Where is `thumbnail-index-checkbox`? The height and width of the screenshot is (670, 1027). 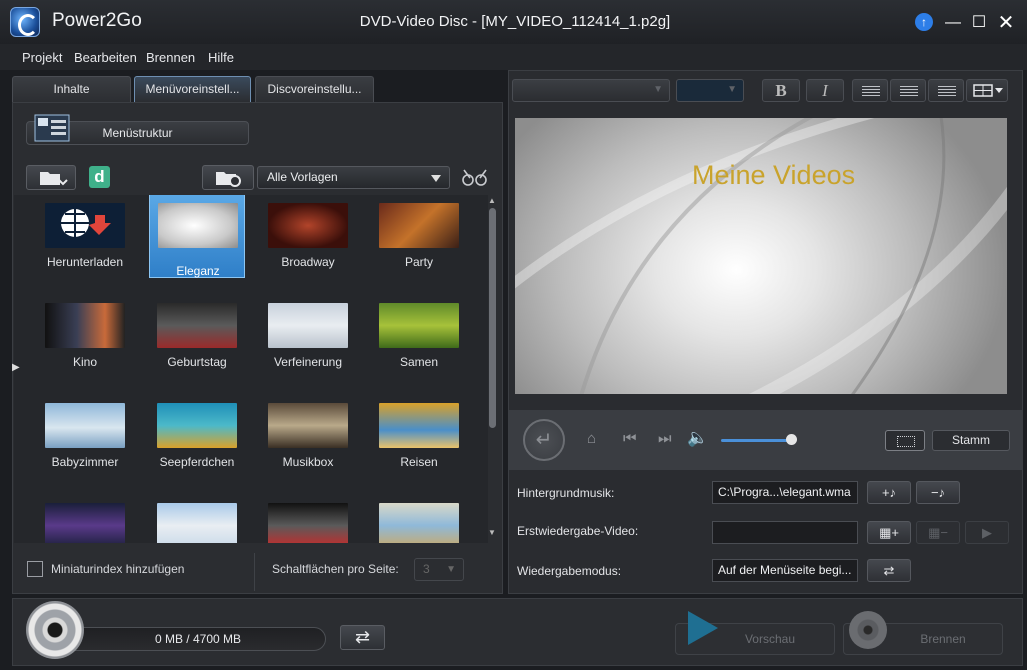
thumbnail-index-checkbox is located at coordinates (35, 569).